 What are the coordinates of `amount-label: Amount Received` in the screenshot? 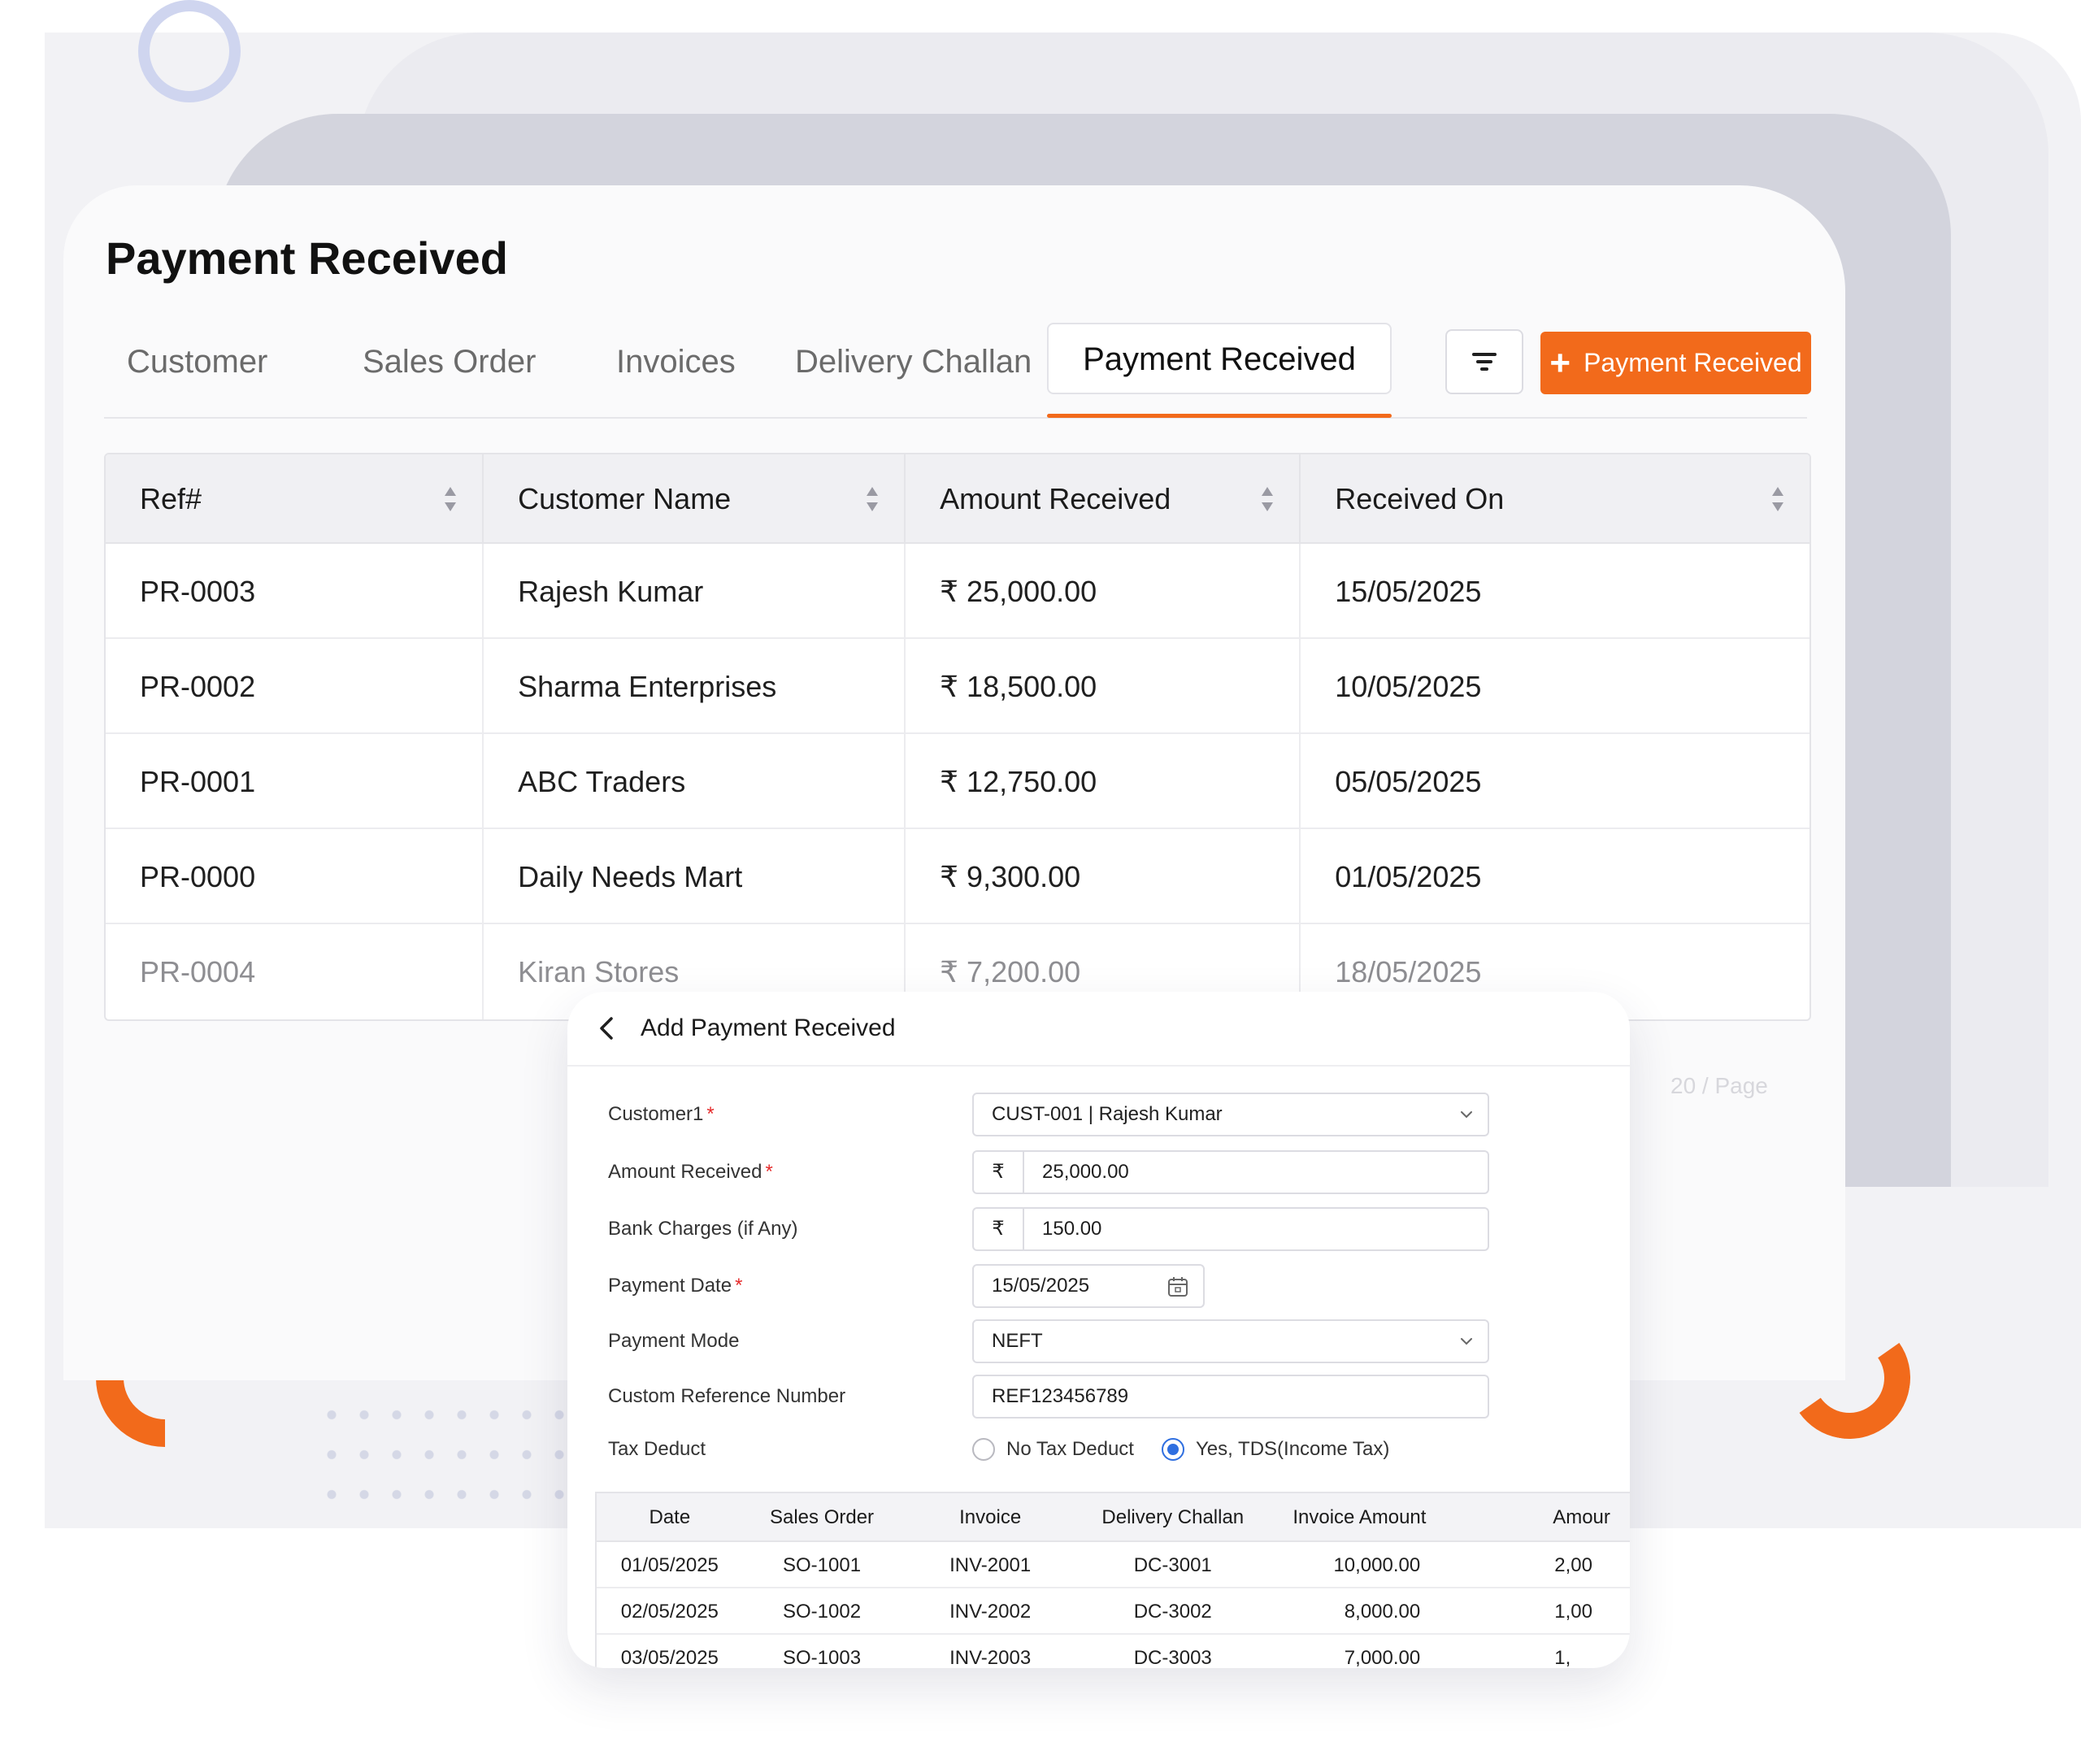 It's located at (685, 1172).